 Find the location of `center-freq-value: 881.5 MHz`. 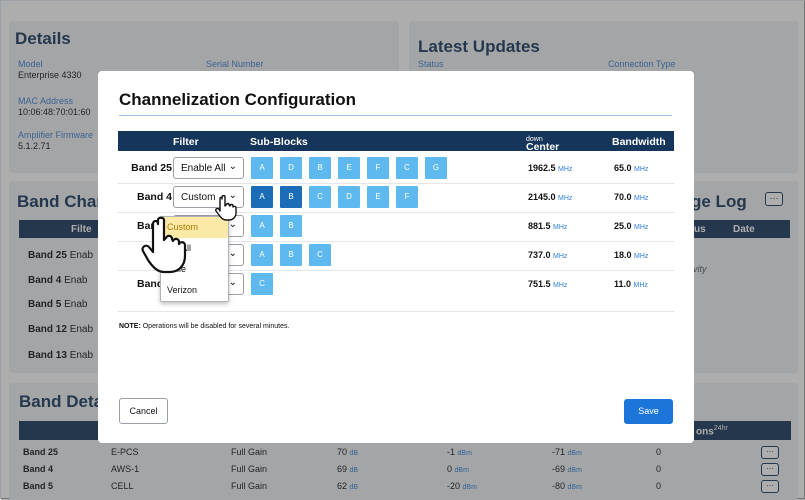

center-freq-value: 881.5 MHz is located at coordinates (547, 226).